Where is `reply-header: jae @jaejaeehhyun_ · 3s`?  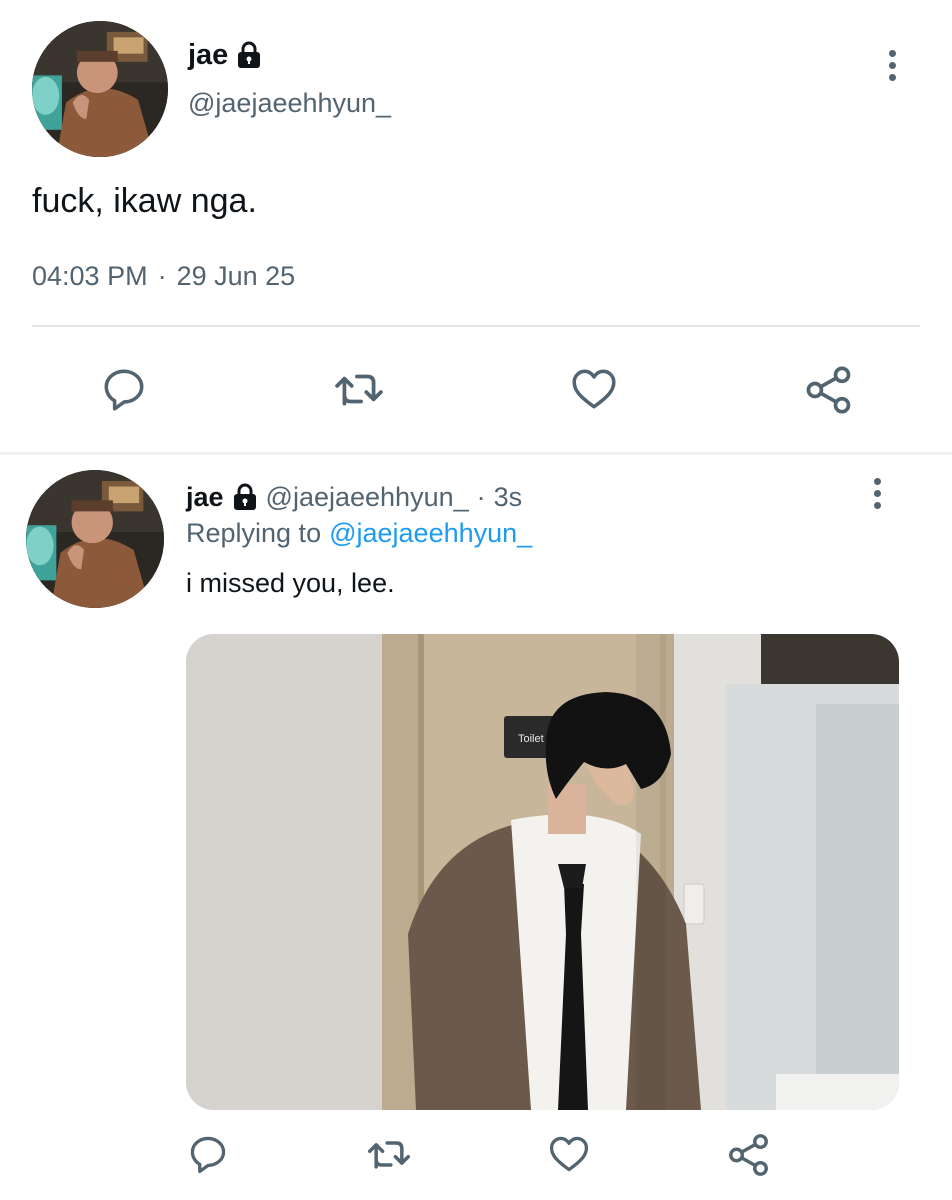
reply-header: jae @jaejaeehhyun_ · 3s is located at coordinates (354, 497).